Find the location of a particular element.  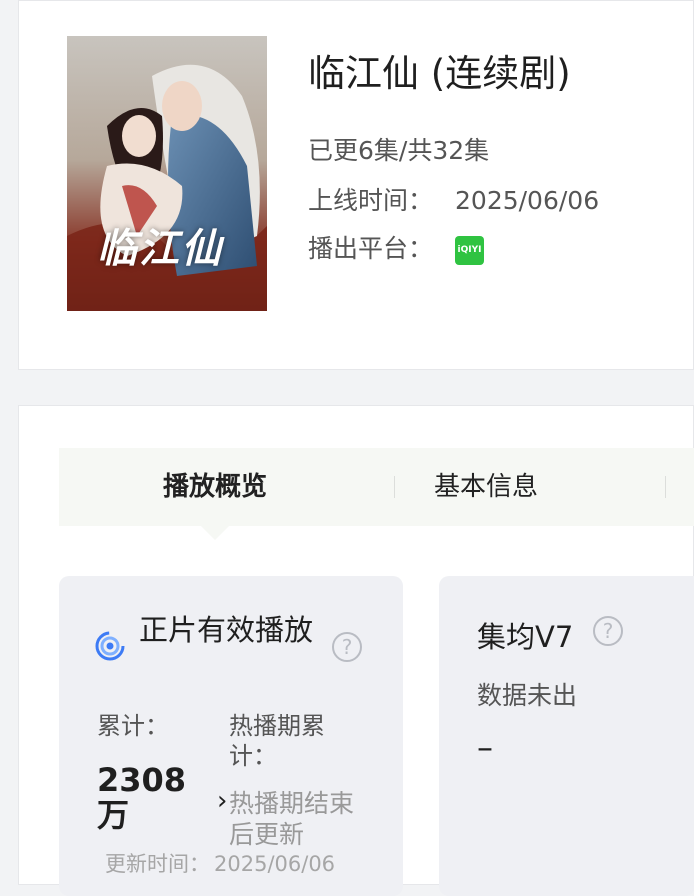

avg-v7-status: 数据未出 is located at coordinates (527, 695).